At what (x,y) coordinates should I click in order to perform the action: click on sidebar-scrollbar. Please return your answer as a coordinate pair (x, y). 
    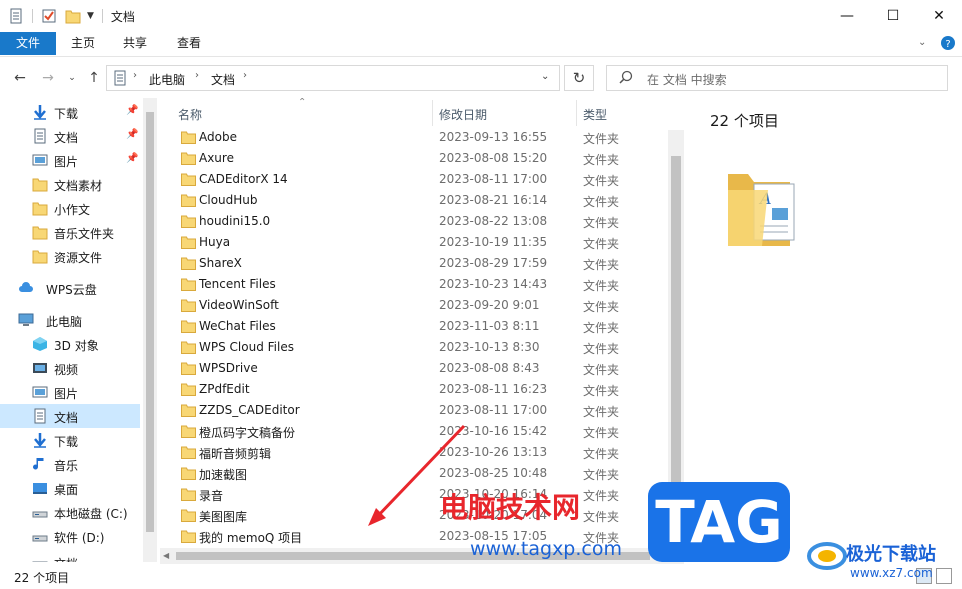
    Looking at the image, I should click on (150, 330).